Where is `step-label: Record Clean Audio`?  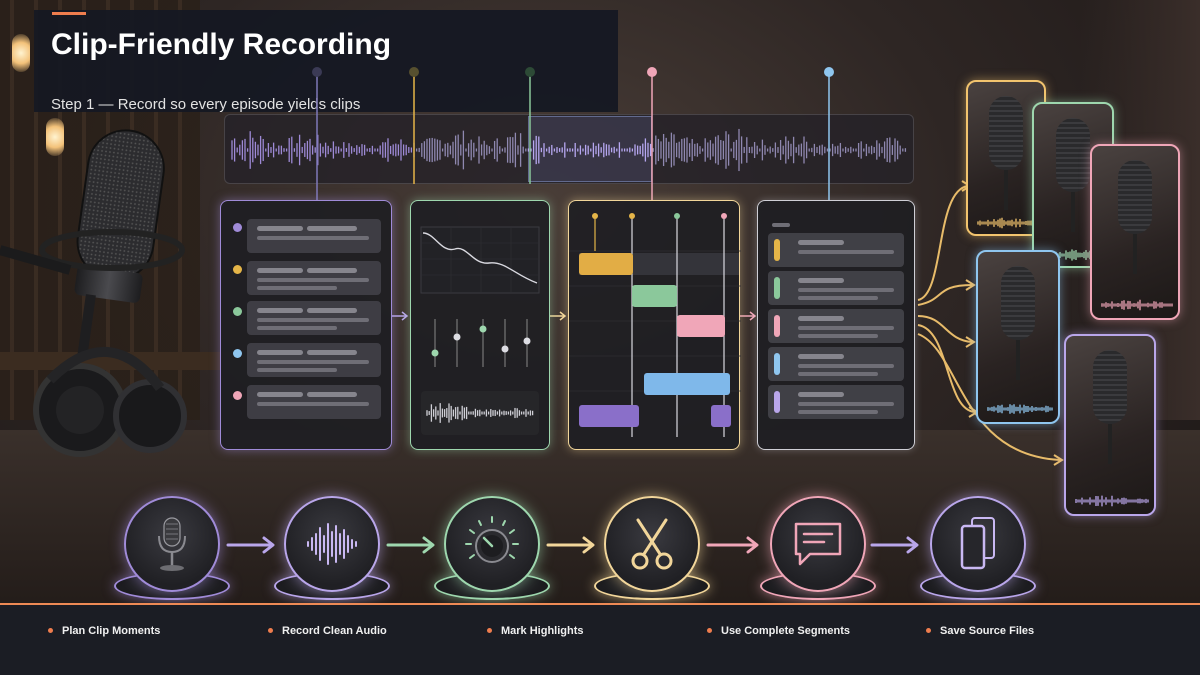 step-label: Record Clean Audio is located at coordinates (327, 631).